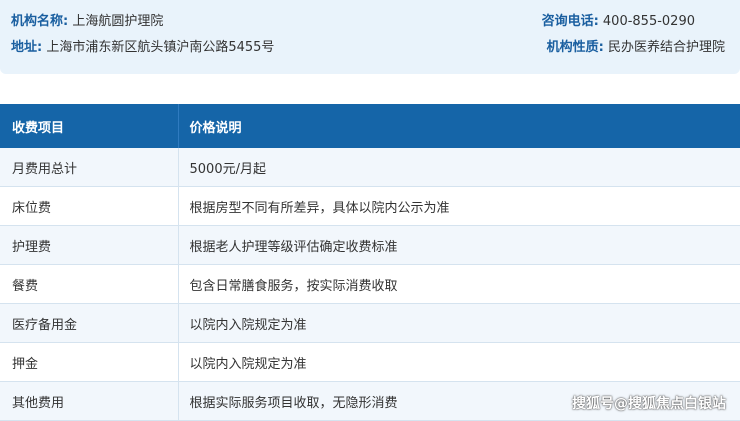  Describe the element at coordinates (459, 245) in the screenshot. I see `price-description-cell: 根据老人护理等级评估确定收费标准` at that location.